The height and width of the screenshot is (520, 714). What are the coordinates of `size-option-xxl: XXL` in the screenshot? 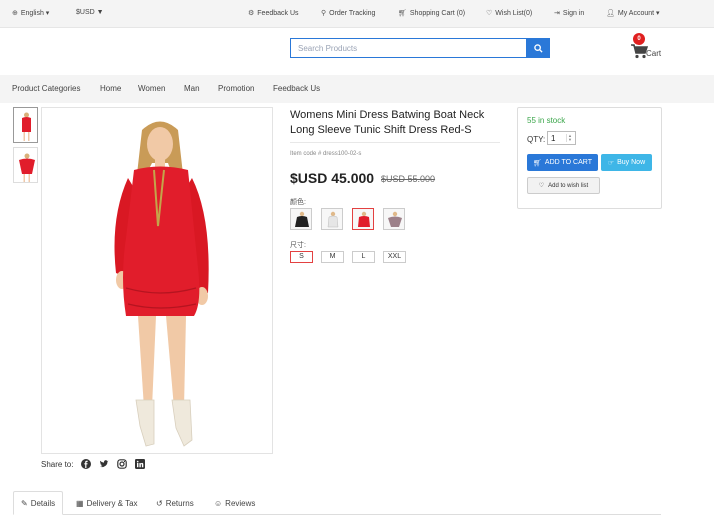 It's located at (394, 257).